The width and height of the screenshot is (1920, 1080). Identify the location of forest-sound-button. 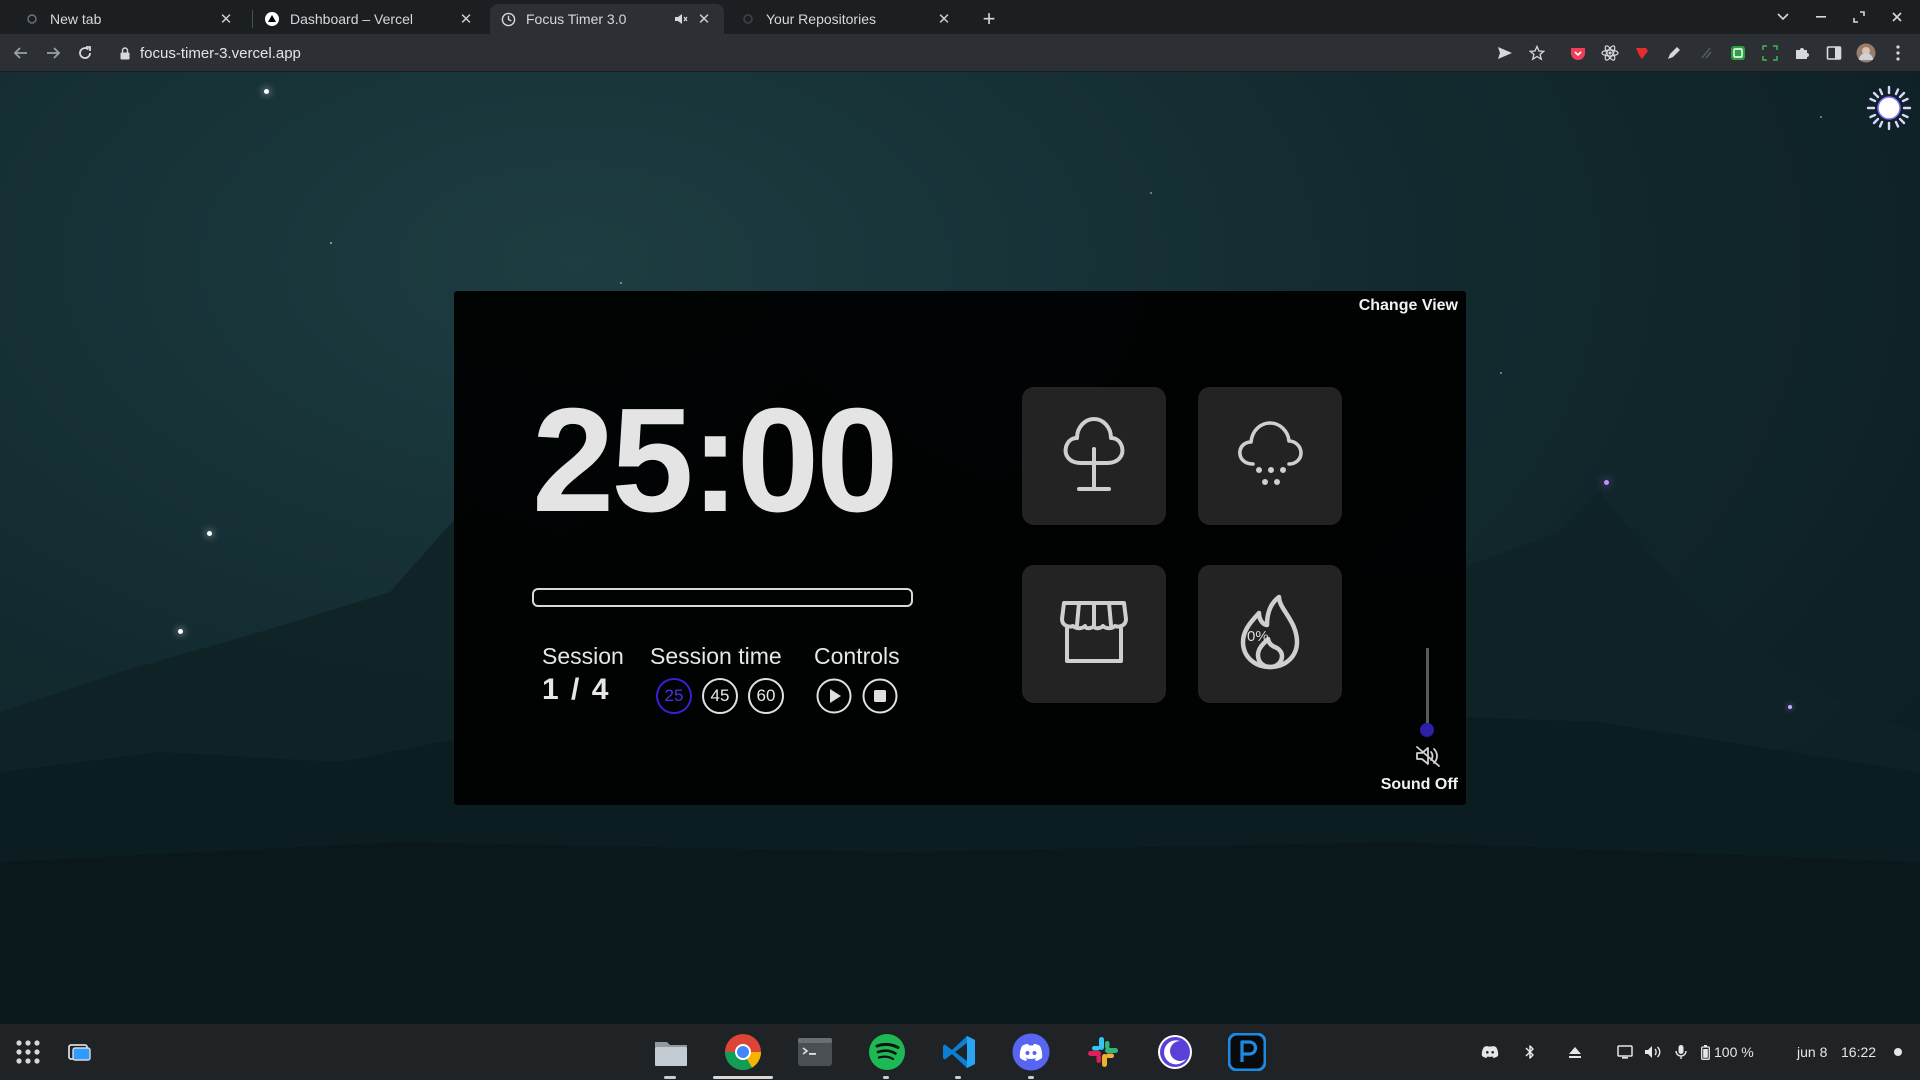
(1094, 456).